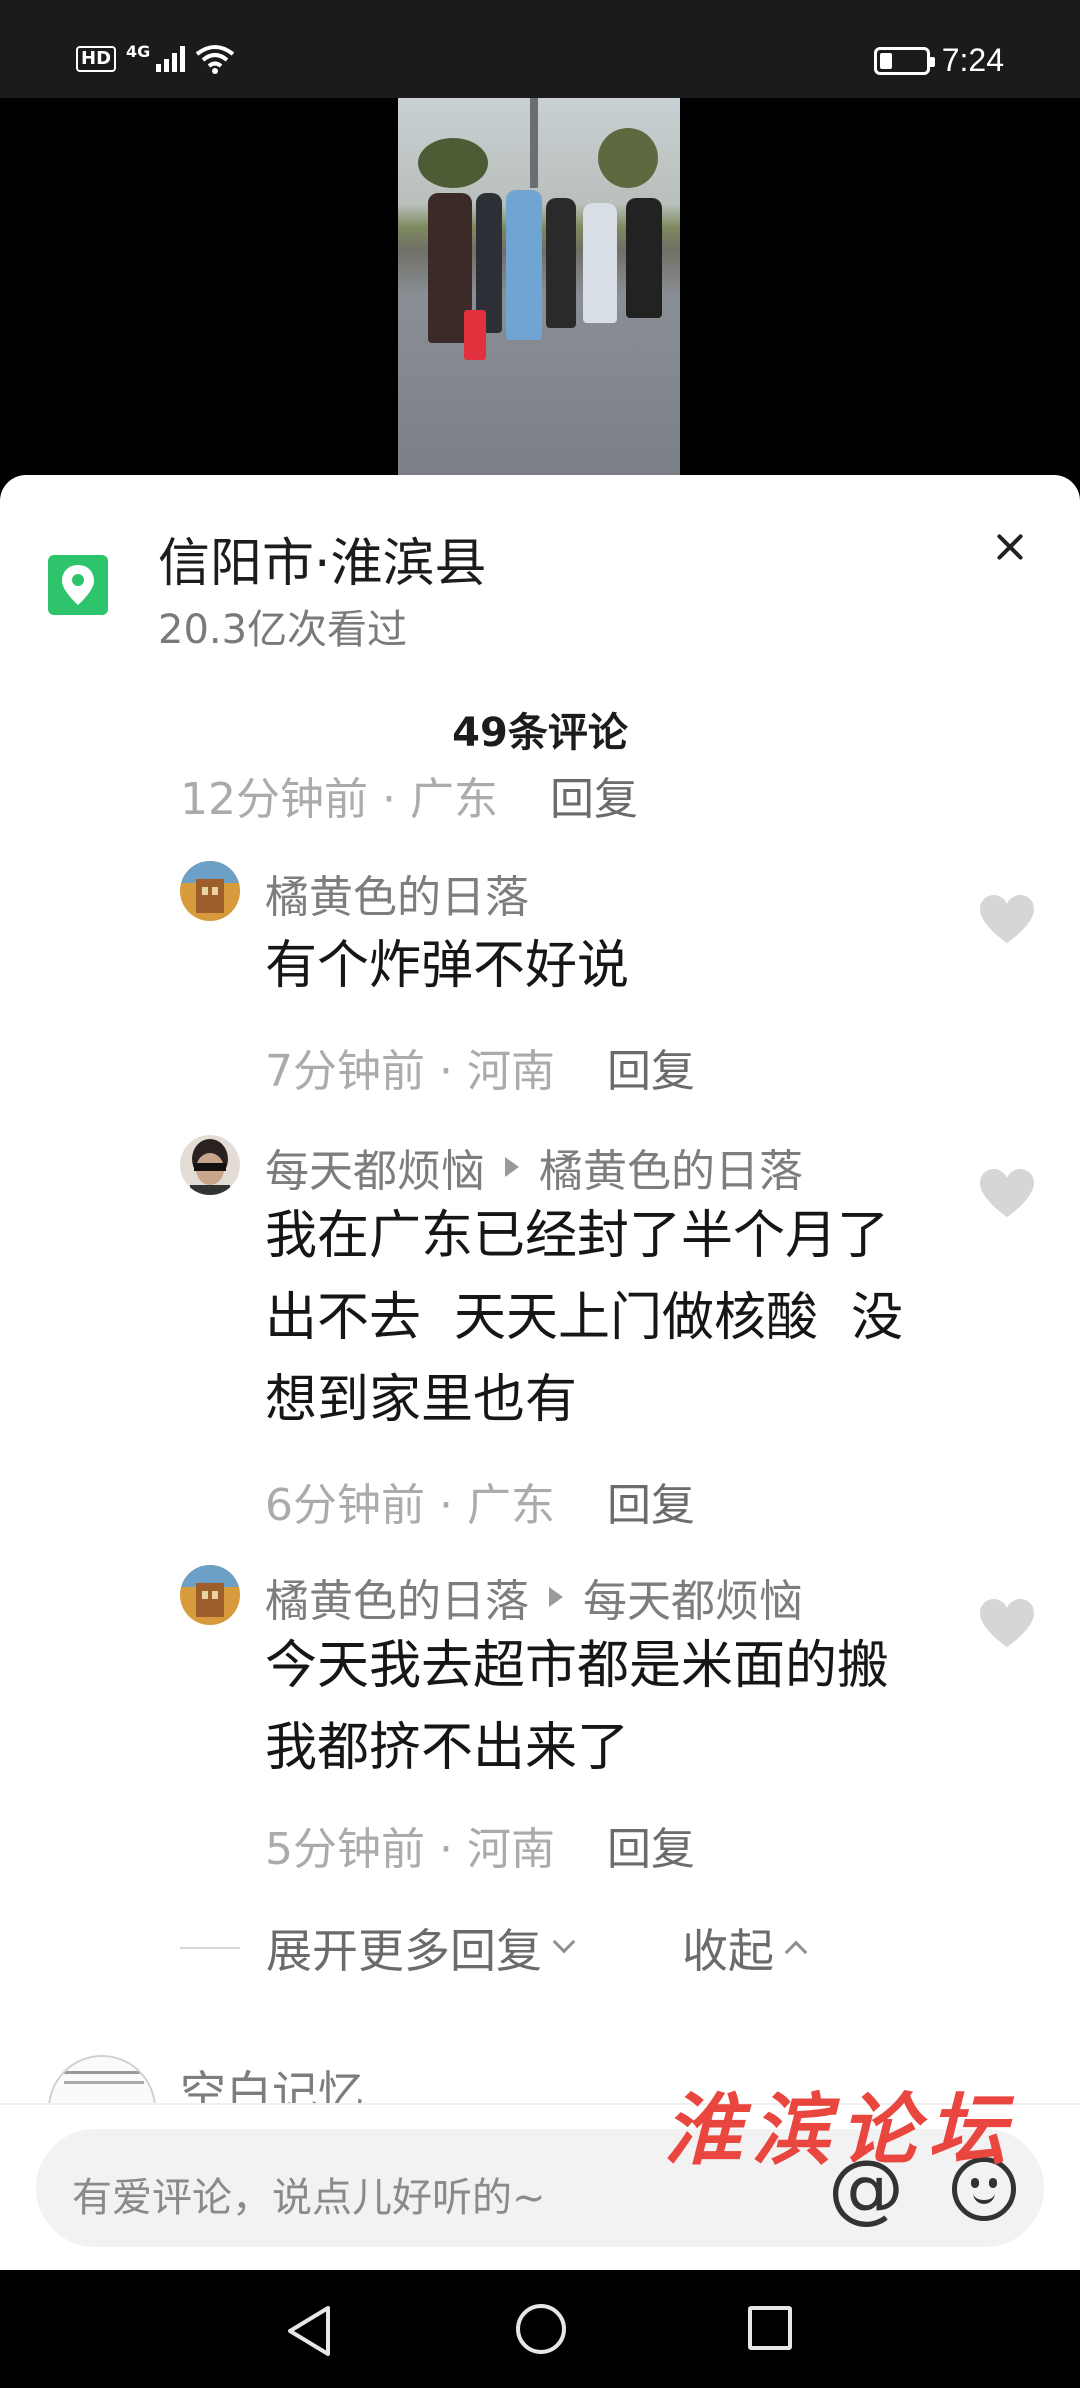 This screenshot has width=1080, height=2388. Describe the element at coordinates (404, 1948) in the screenshot. I see `expand-more-label: 展开更多回复` at that location.